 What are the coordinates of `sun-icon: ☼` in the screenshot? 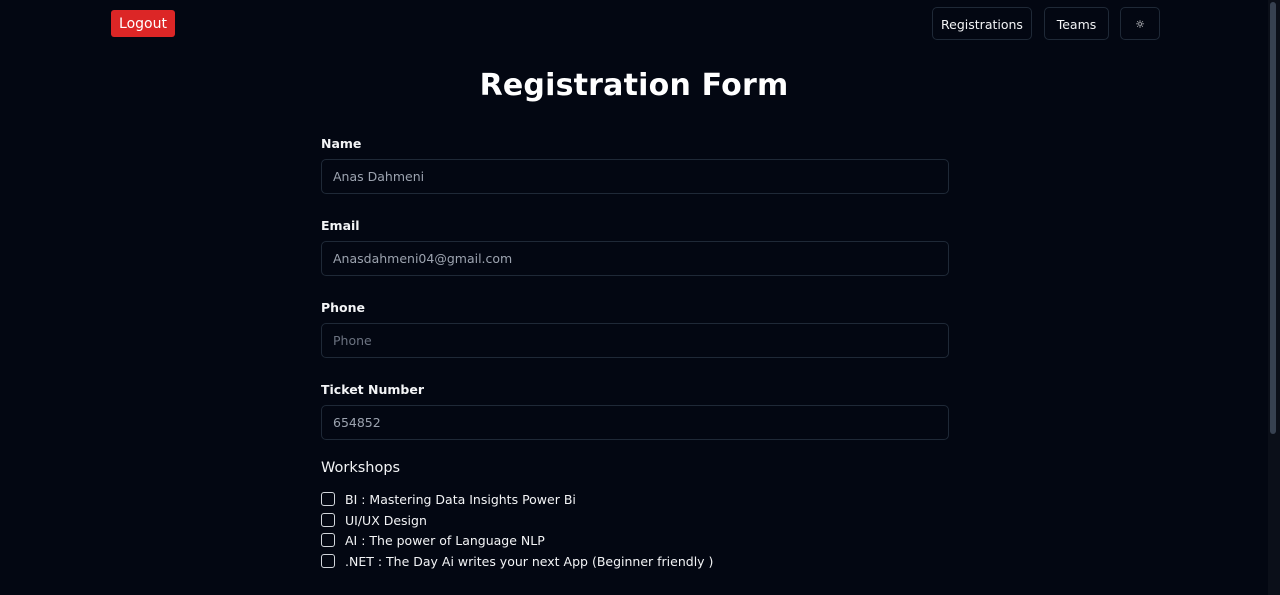 It's located at (1140, 24).